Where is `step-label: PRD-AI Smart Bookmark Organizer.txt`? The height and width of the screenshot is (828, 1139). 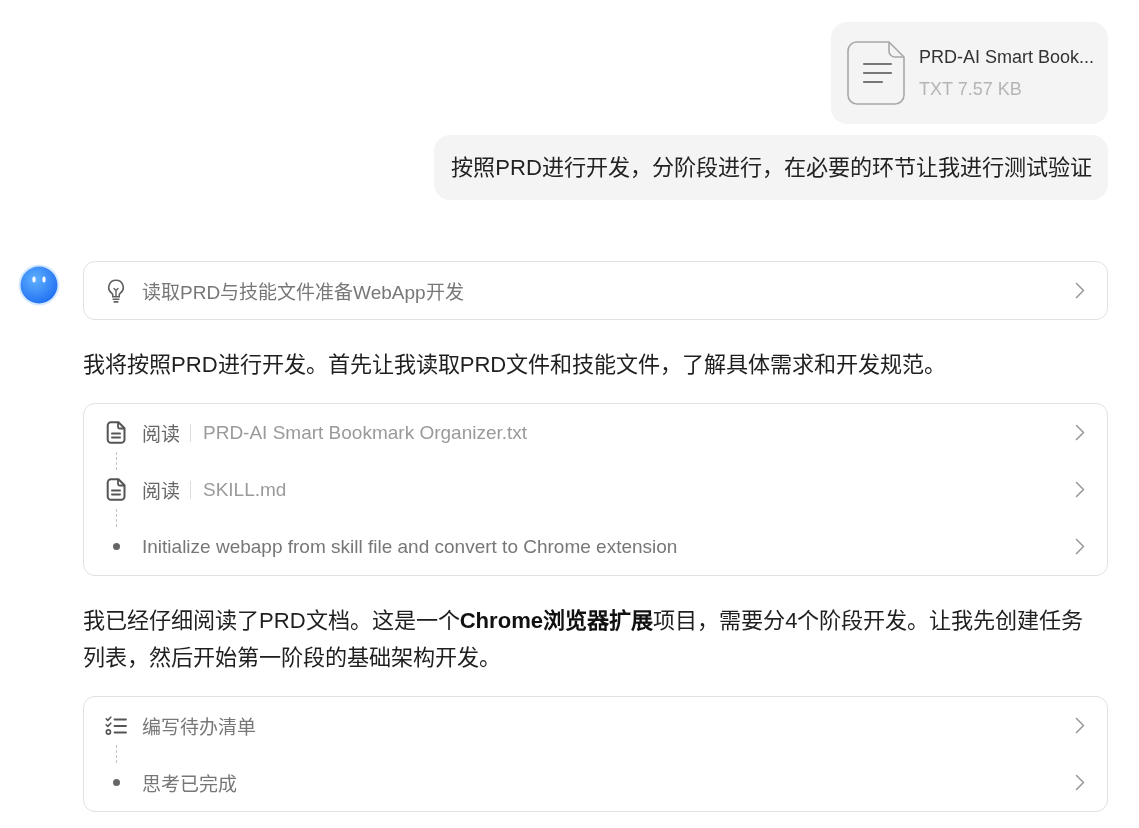 step-label: PRD-AI Smart Bookmark Organizer.txt is located at coordinates (365, 432).